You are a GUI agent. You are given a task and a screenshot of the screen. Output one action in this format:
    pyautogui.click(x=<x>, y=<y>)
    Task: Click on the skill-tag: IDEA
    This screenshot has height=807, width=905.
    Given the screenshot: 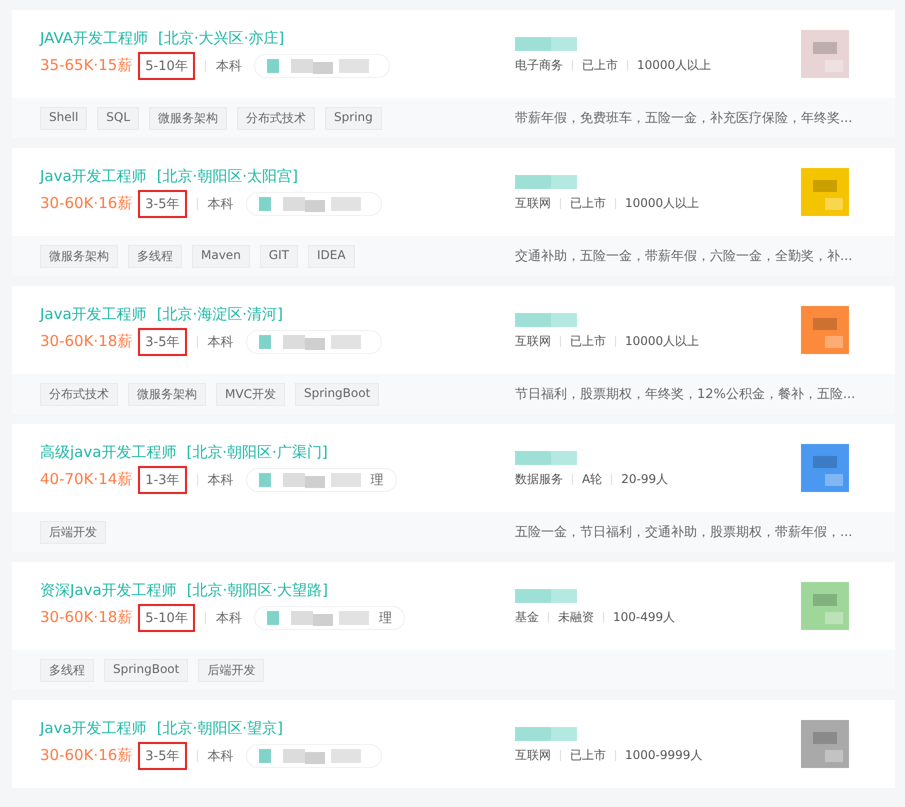 What is the action you would take?
    pyautogui.click(x=331, y=256)
    